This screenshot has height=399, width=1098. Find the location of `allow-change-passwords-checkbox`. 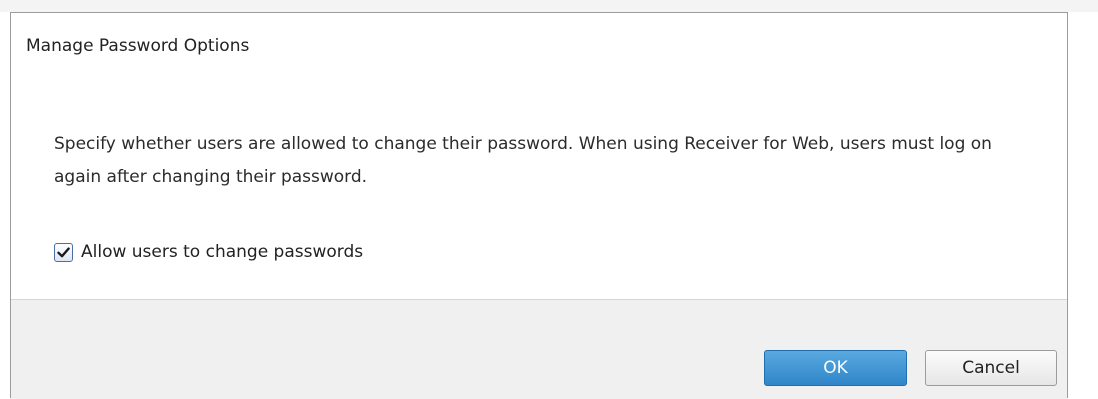

allow-change-passwords-checkbox is located at coordinates (63, 252).